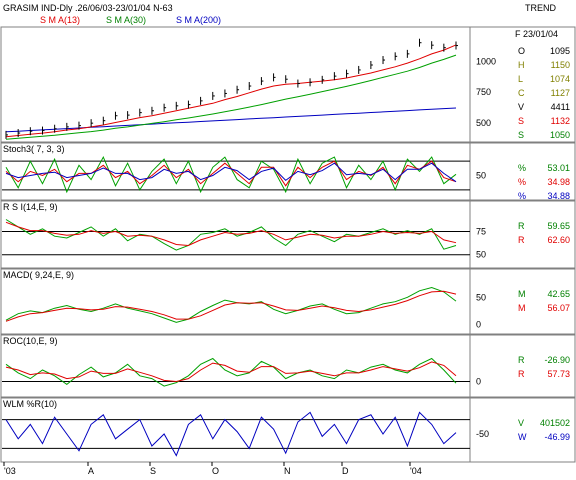  What do you see at coordinates (560, 107) in the screenshot?
I see `ohlc-value: 4411` at bounding box center [560, 107].